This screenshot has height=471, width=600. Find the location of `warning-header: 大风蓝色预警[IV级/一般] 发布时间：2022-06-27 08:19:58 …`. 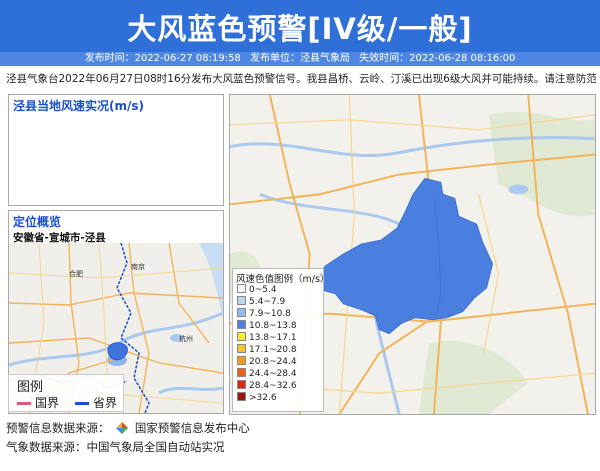

warning-header: 大风蓝色预警[IV级/一般] 发布时间：2022-06-27 08:19:58 … is located at coordinates (300, 33).